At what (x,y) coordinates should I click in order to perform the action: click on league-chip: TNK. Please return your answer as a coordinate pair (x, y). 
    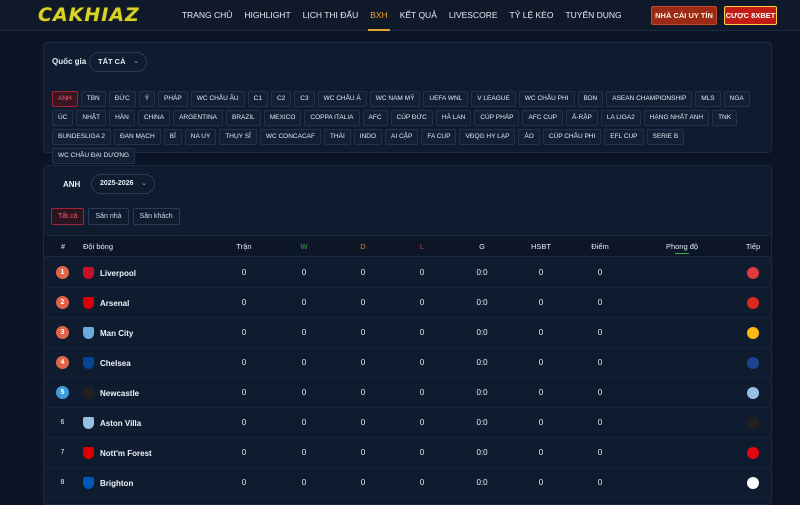
    Looking at the image, I should click on (725, 118).